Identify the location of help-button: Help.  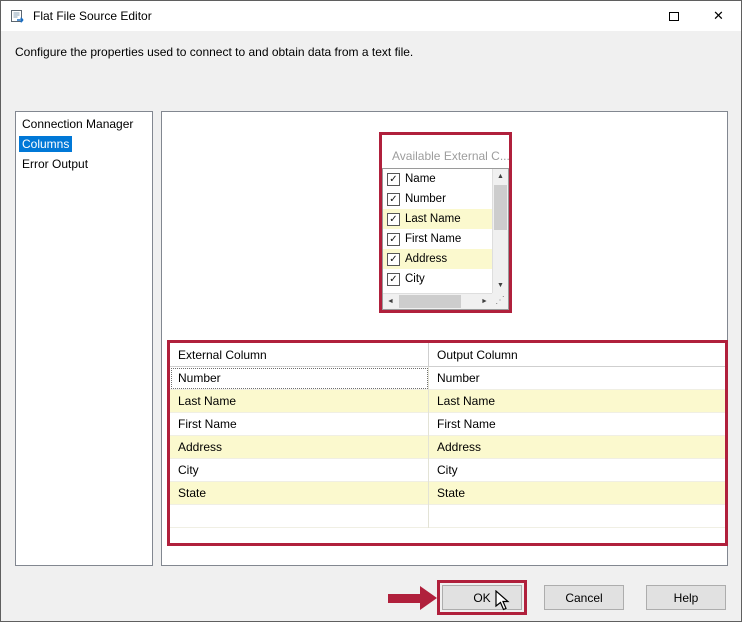
(686, 597).